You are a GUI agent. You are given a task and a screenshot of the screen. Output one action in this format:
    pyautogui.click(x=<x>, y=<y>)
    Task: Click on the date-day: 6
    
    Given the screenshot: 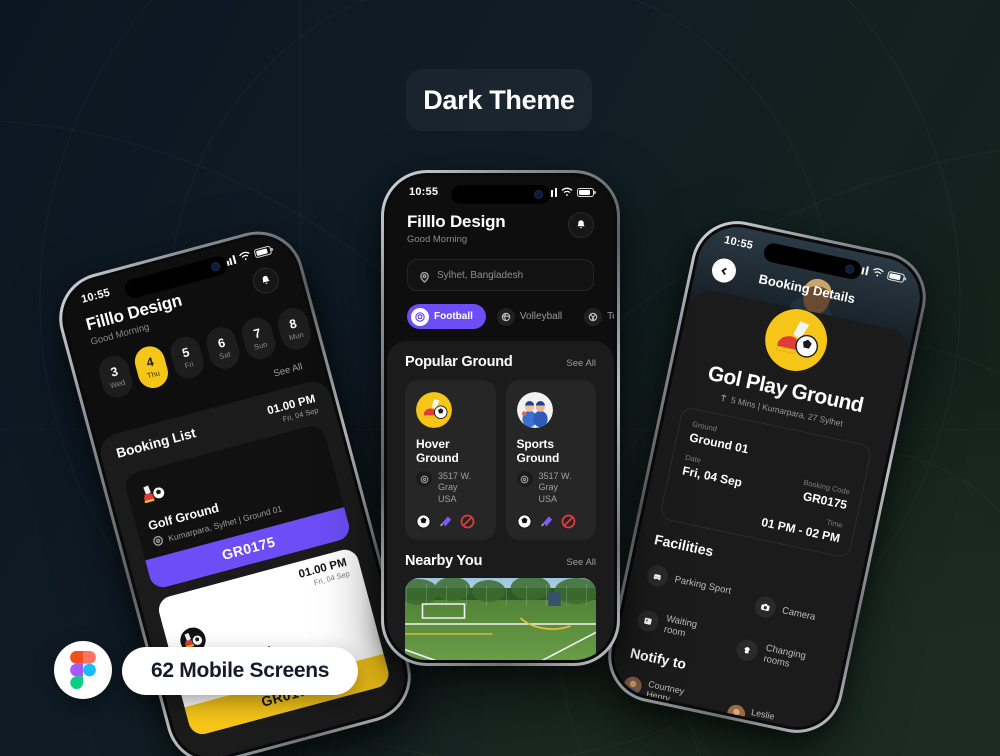 What is the action you would take?
    pyautogui.click(x=221, y=343)
    